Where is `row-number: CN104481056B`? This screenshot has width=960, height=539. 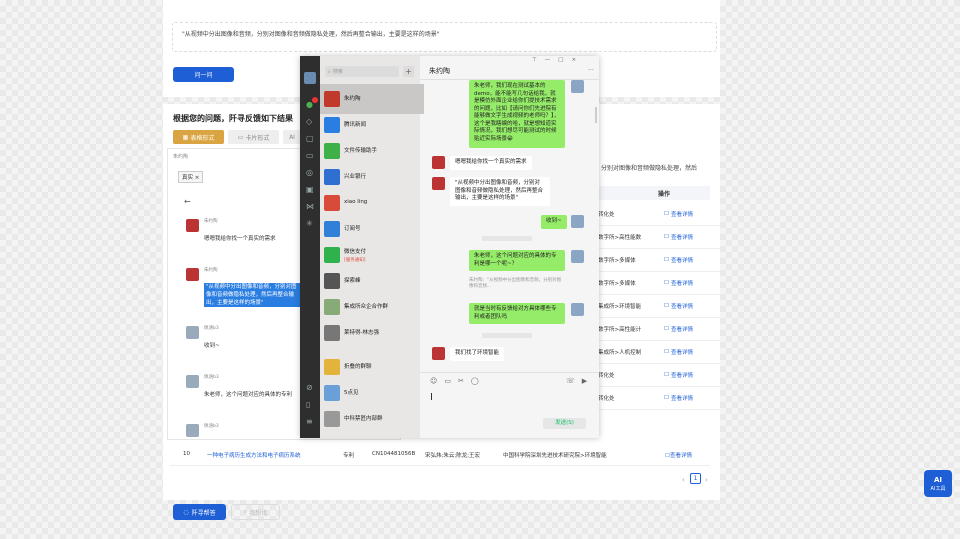
row-number: CN104481056B is located at coordinates (394, 454).